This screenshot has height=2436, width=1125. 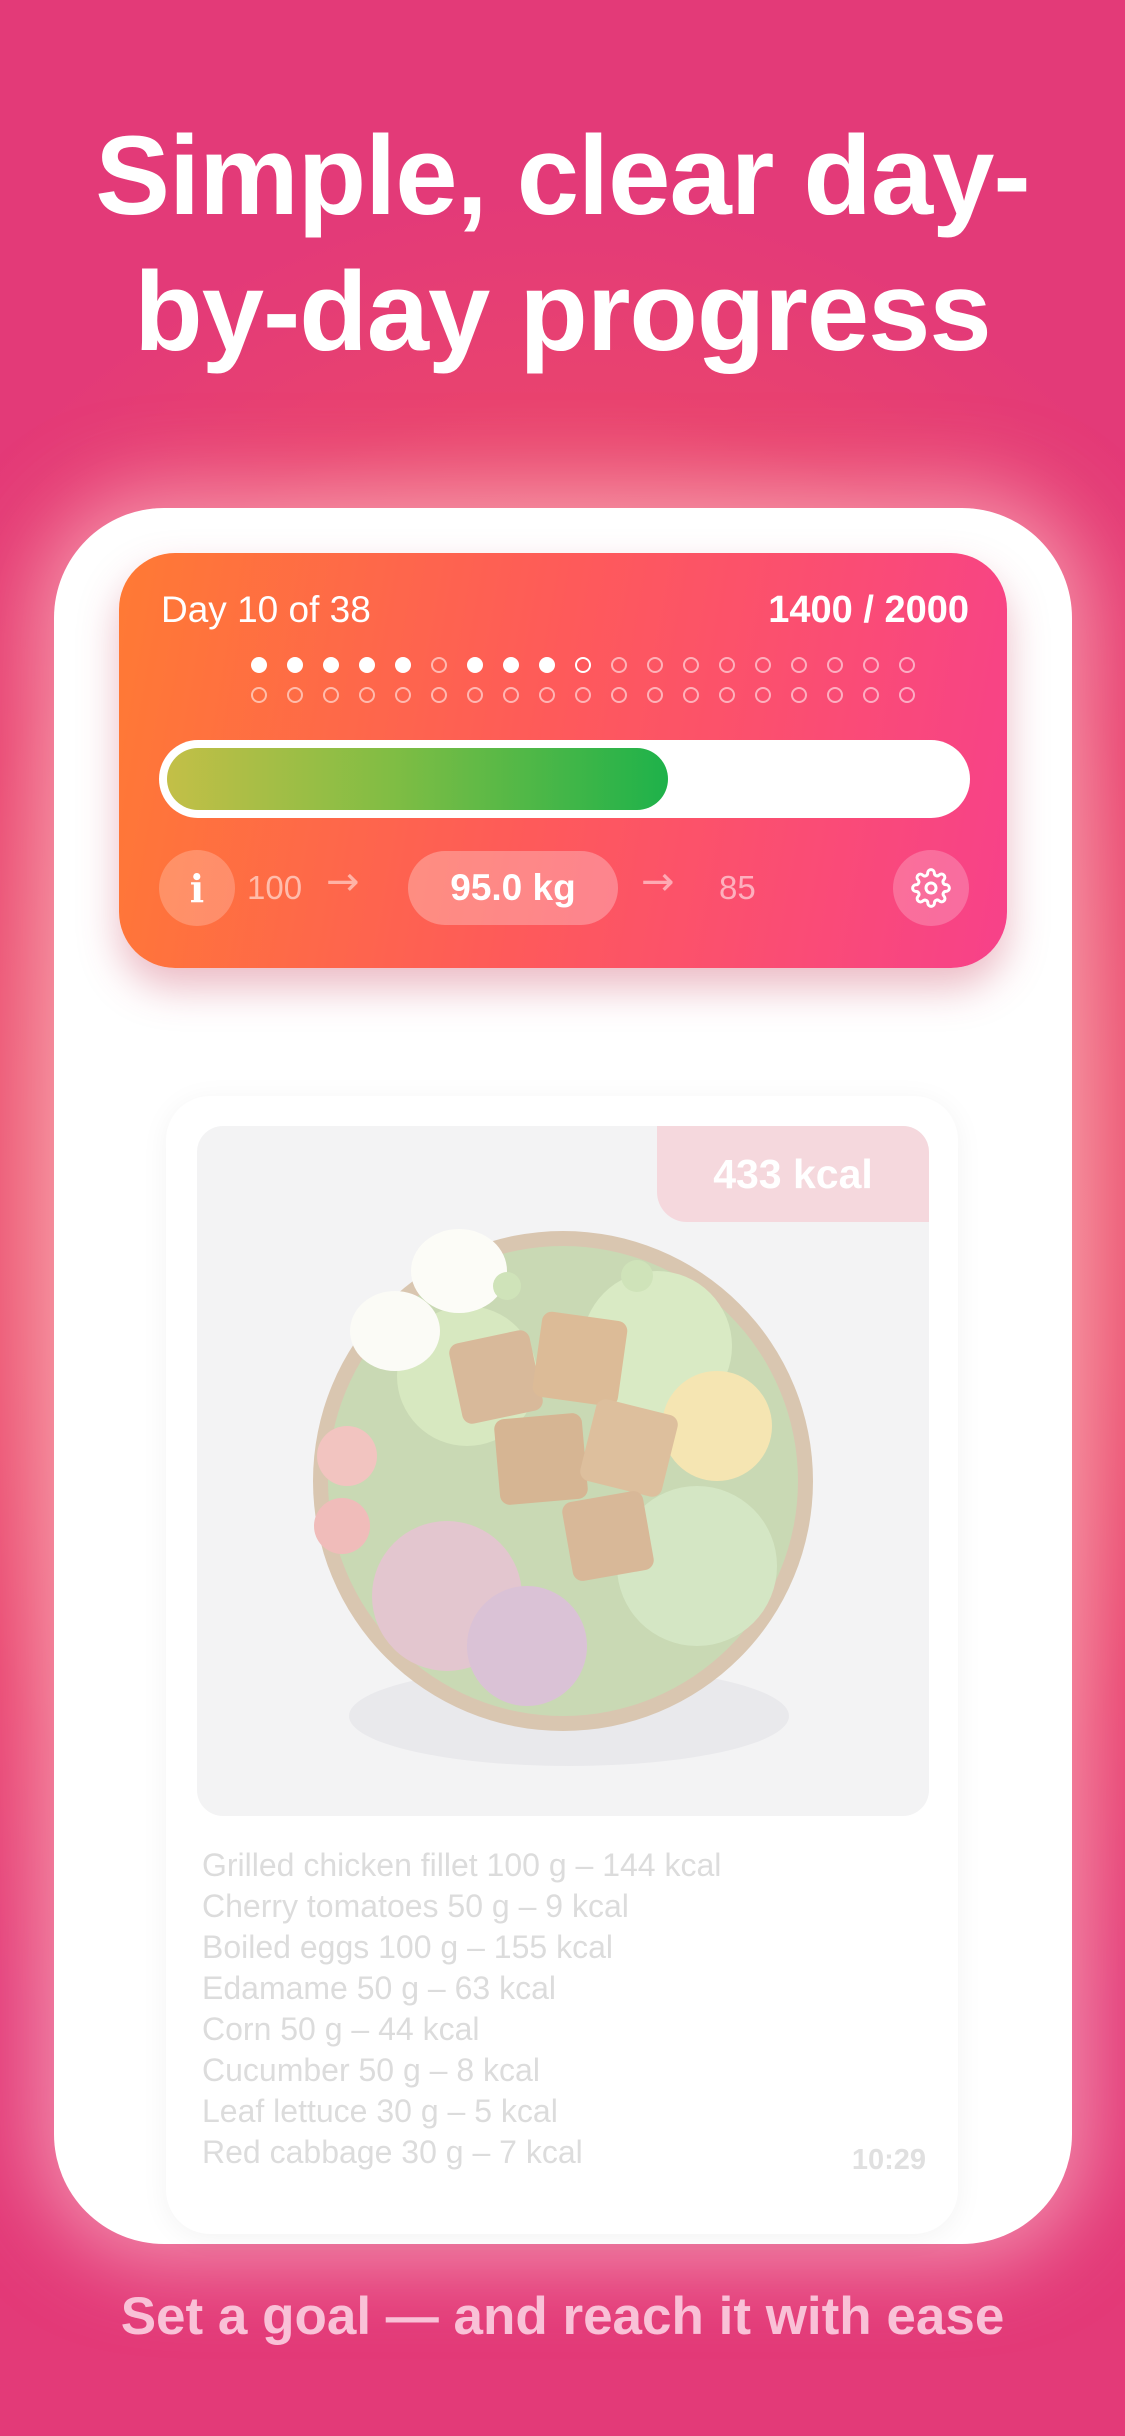 What do you see at coordinates (266, 609) in the screenshot?
I see `day-counter: Day 10 of 38` at bounding box center [266, 609].